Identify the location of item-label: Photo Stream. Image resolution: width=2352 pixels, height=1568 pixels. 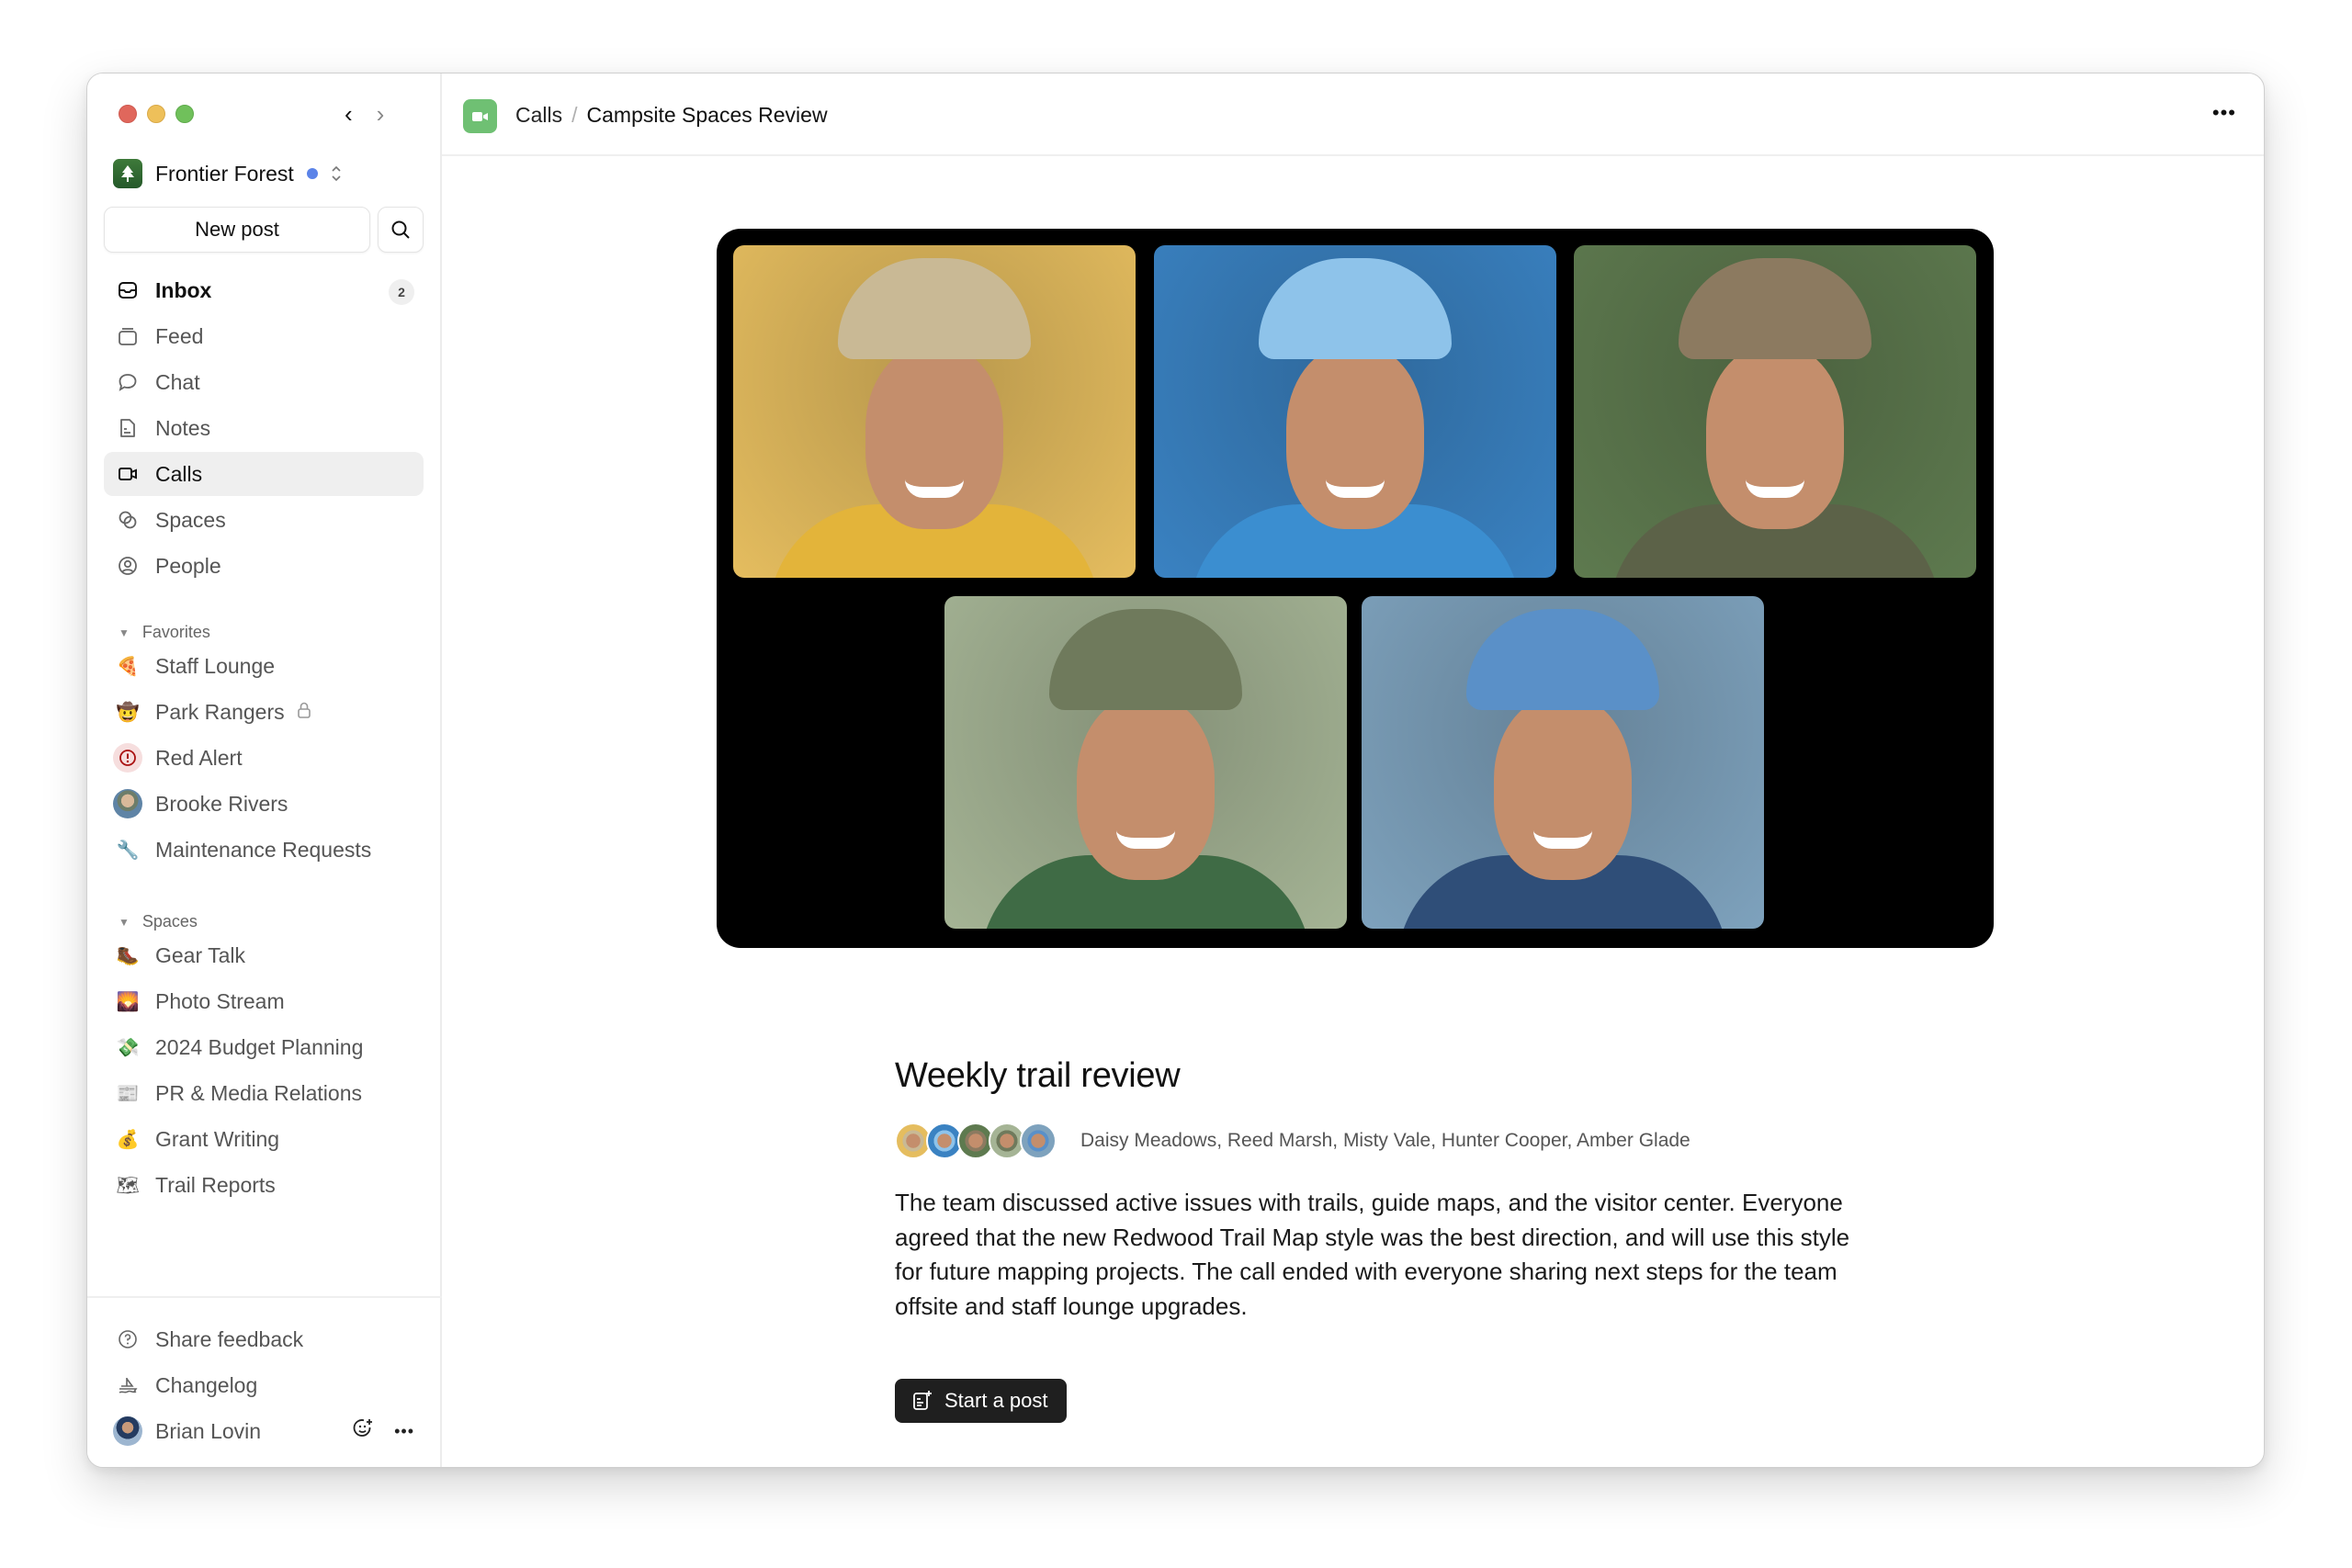
(220, 1000).